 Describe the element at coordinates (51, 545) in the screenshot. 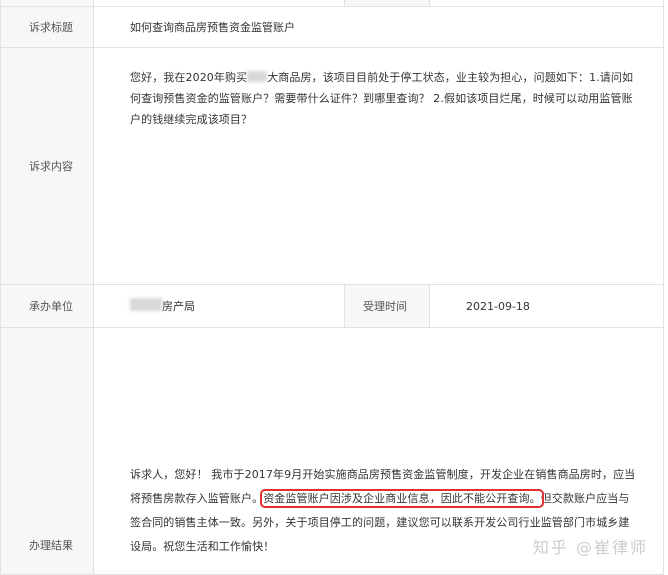

I see `result-label: 办理结果` at that location.